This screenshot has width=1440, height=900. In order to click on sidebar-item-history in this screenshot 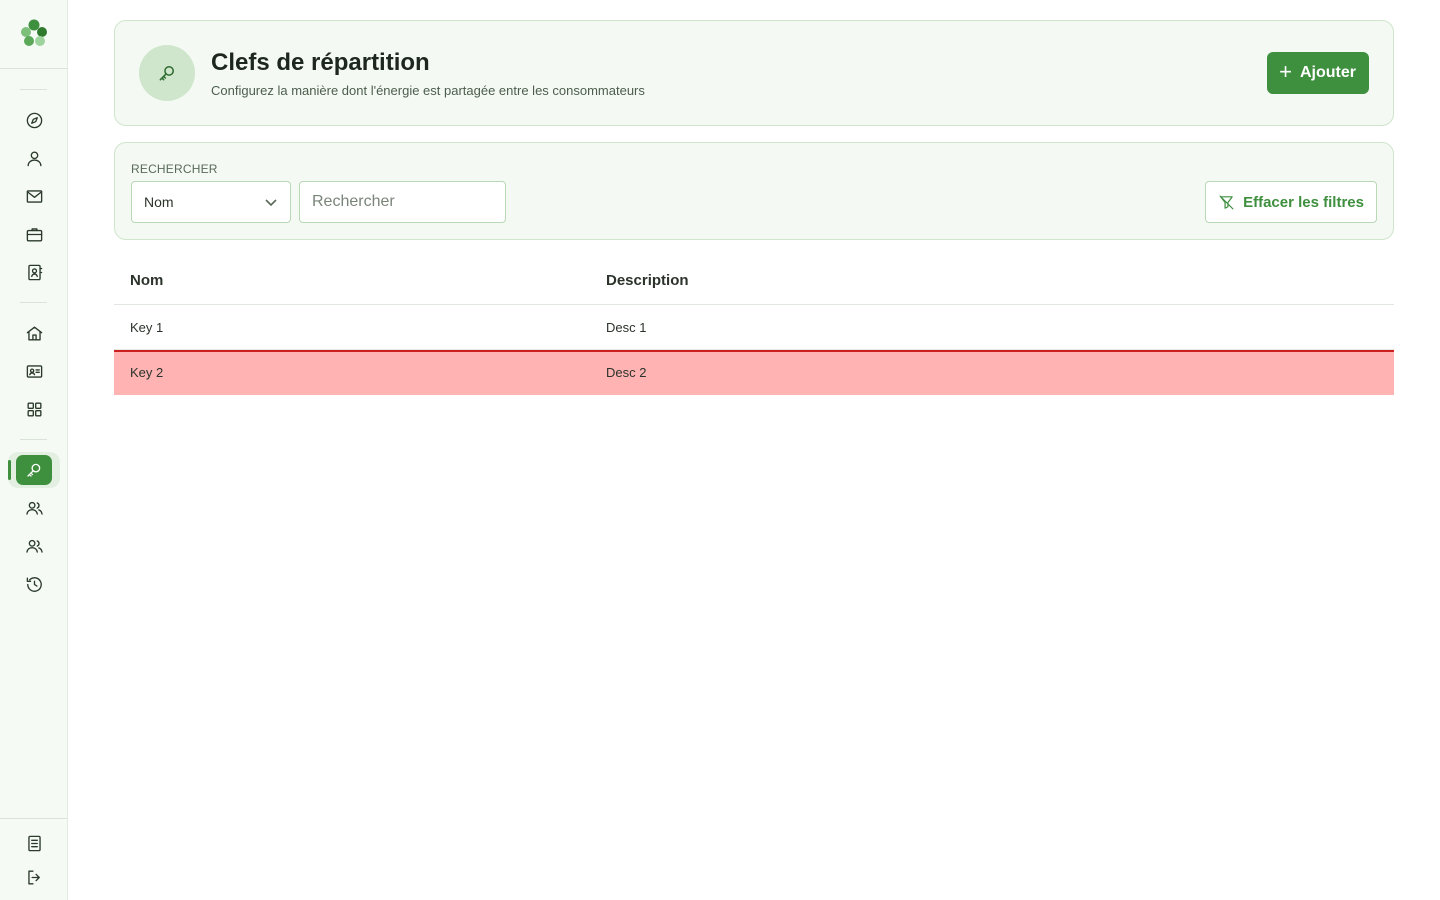, I will do `click(34, 584)`.